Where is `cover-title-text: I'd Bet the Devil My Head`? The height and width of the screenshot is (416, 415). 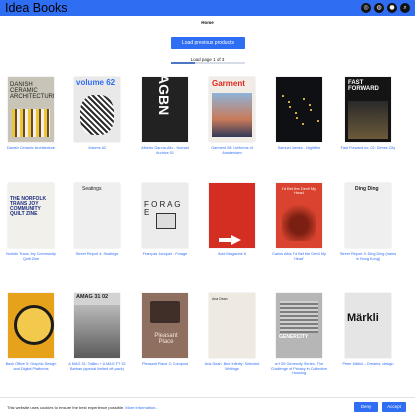
cover-title-text: I'd Bet the Devil My Head is located at coordinates (299, 190).